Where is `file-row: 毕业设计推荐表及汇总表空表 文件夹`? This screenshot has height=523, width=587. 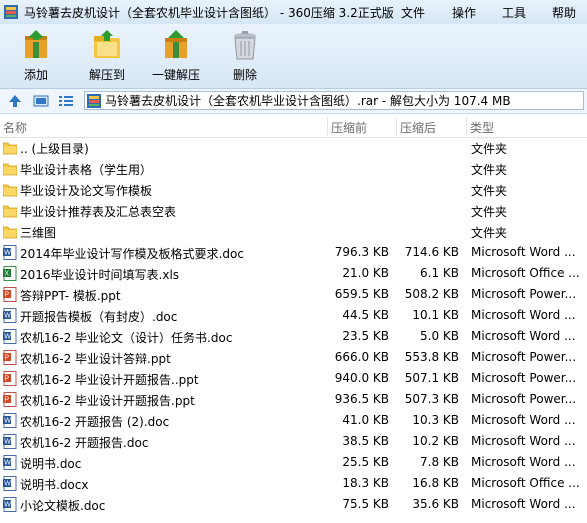
file-row: 毕业设计推荐表及汇总表空表 文件夹 is located at coordinates (293, 210).